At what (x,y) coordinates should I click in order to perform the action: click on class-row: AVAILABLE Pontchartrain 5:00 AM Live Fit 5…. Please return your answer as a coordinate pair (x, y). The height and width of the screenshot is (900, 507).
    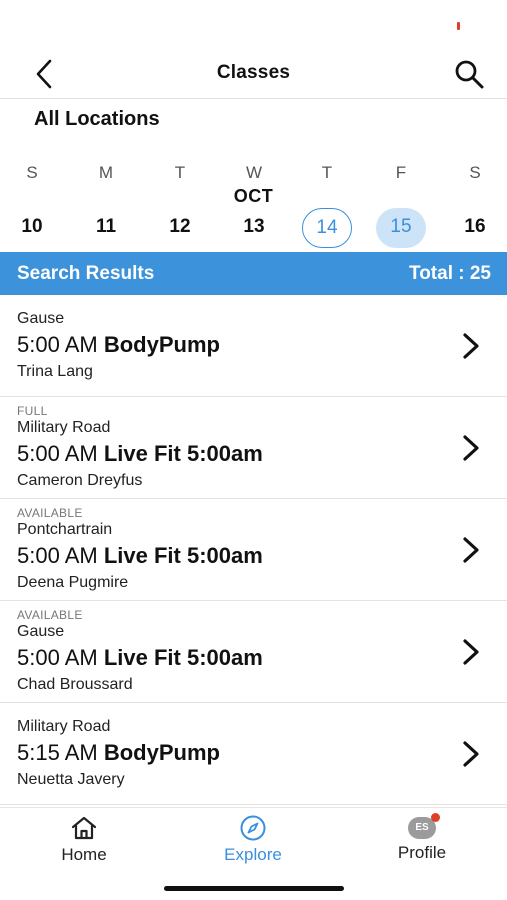
    Looking at the image, I should click on (253, 550).